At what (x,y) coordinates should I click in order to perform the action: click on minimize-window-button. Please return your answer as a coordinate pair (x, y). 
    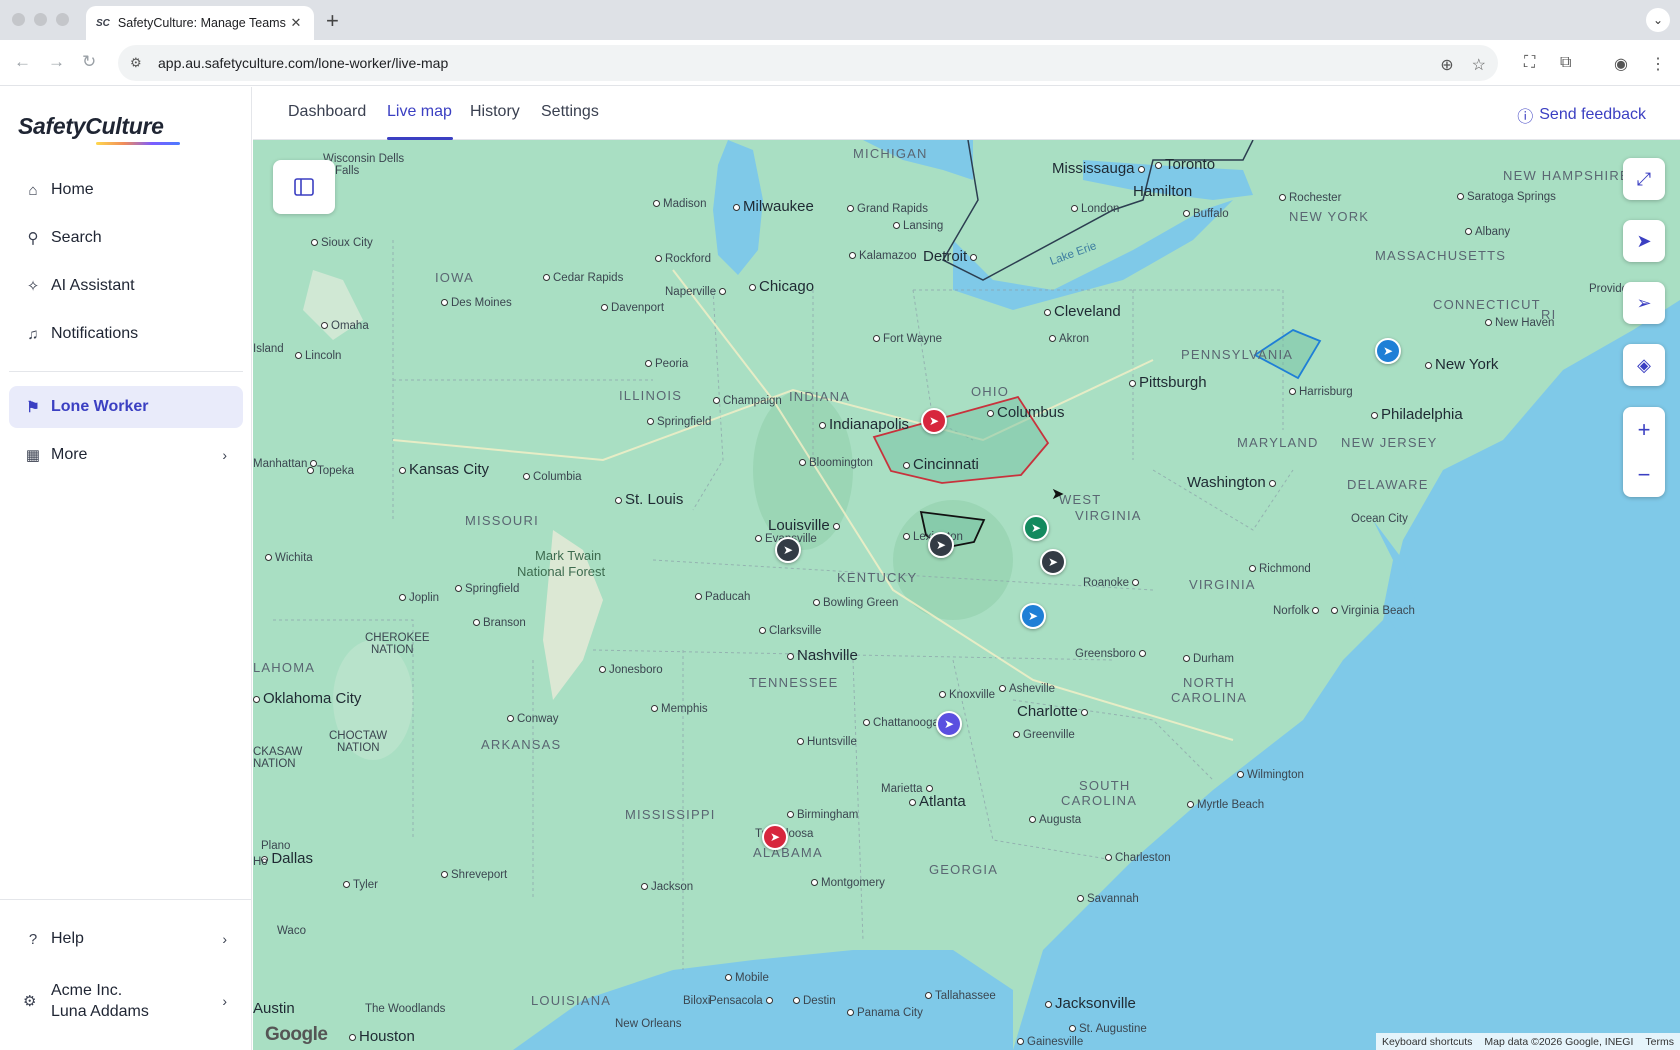
    Looking at the image, I should click on (40, 19).